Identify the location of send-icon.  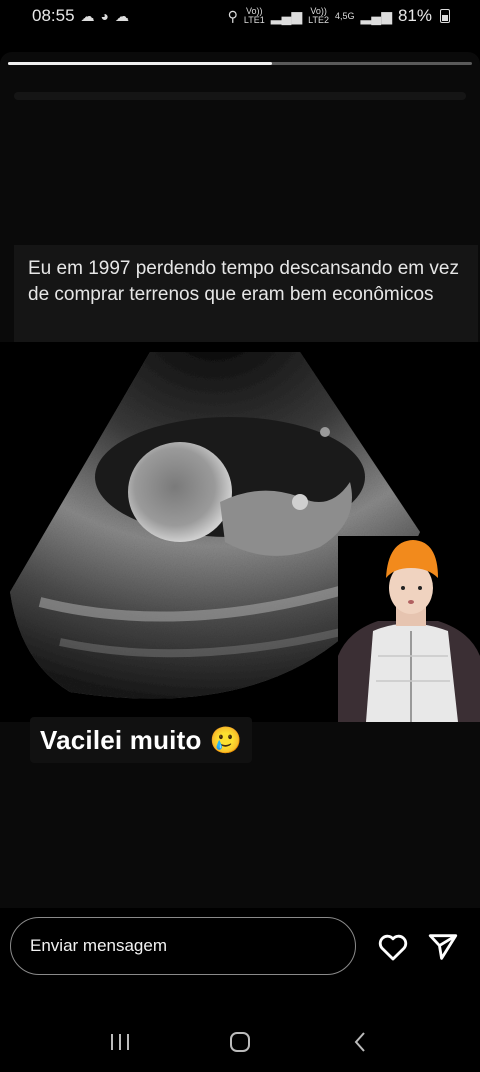
(443, 947).